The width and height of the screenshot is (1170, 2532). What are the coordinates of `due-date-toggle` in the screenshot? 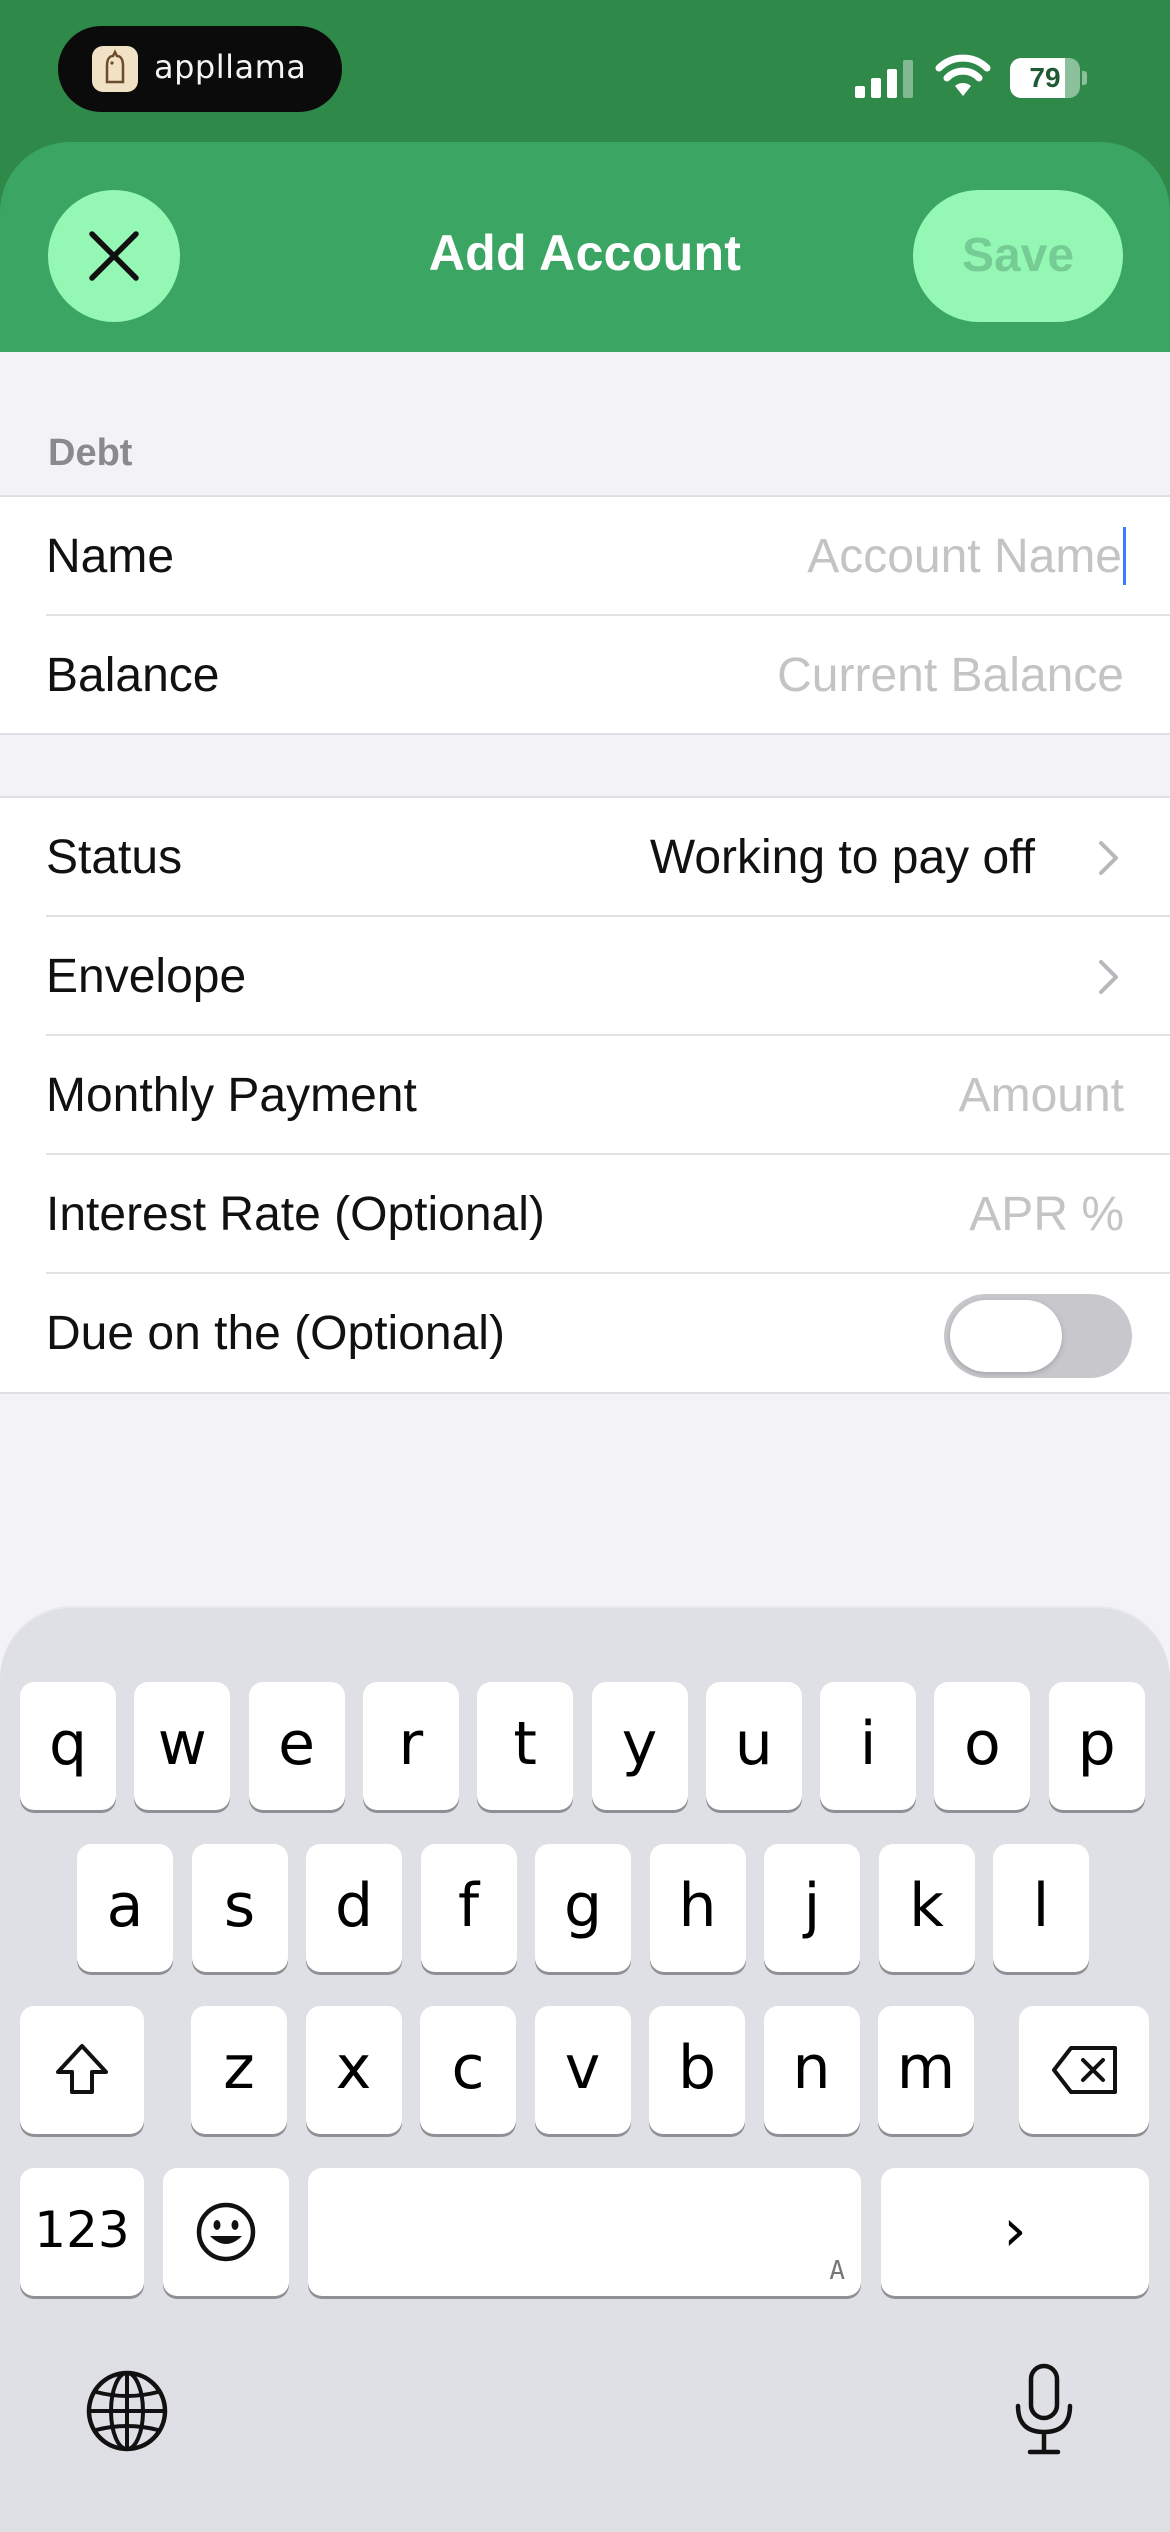 It's located at (1038, 1336).